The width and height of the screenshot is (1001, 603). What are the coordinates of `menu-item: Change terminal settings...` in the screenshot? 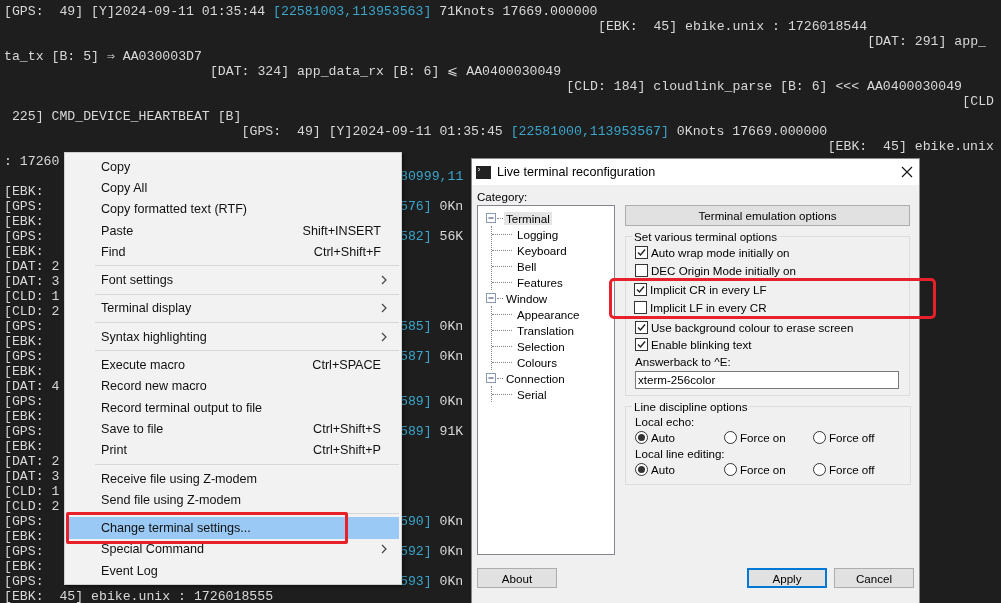 It's located at (233, 528).